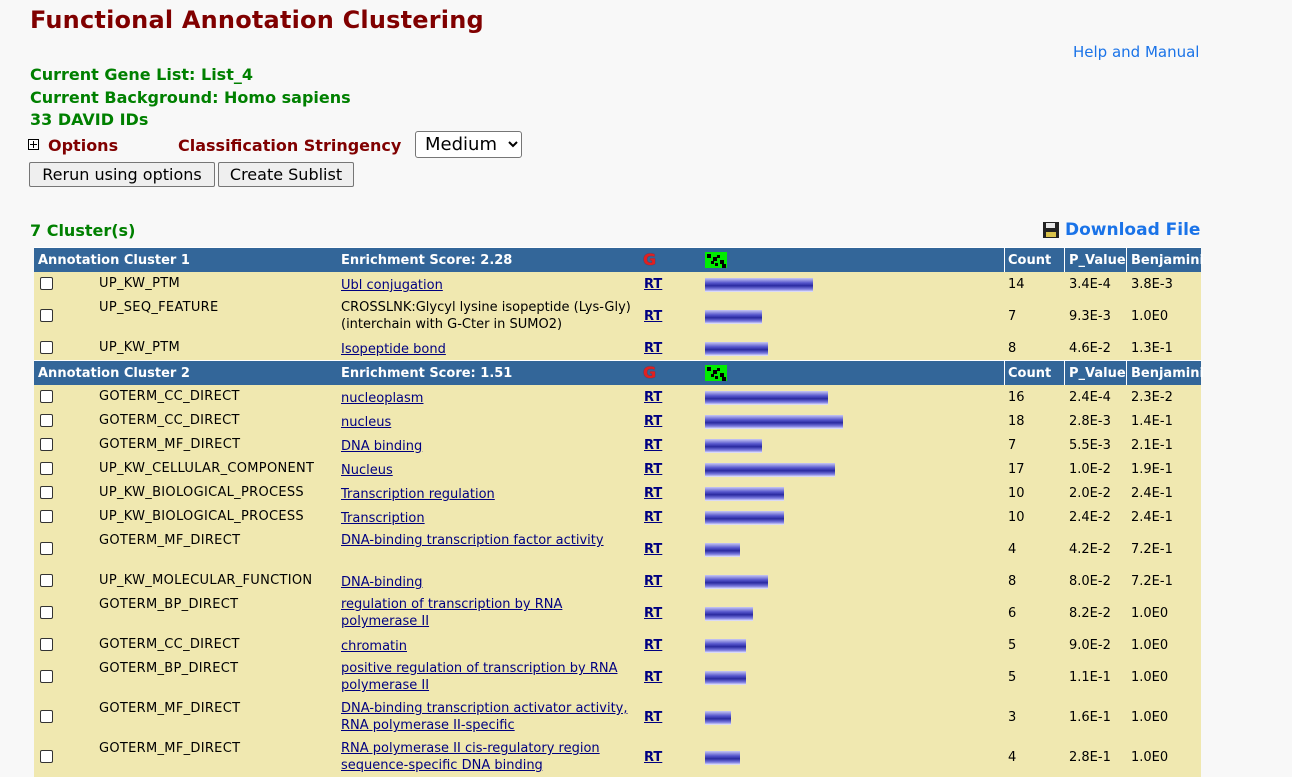  Describe the element at coordinates (1090, 517) in the screenshot. I see `p-value: 2.4E-2` at that location.